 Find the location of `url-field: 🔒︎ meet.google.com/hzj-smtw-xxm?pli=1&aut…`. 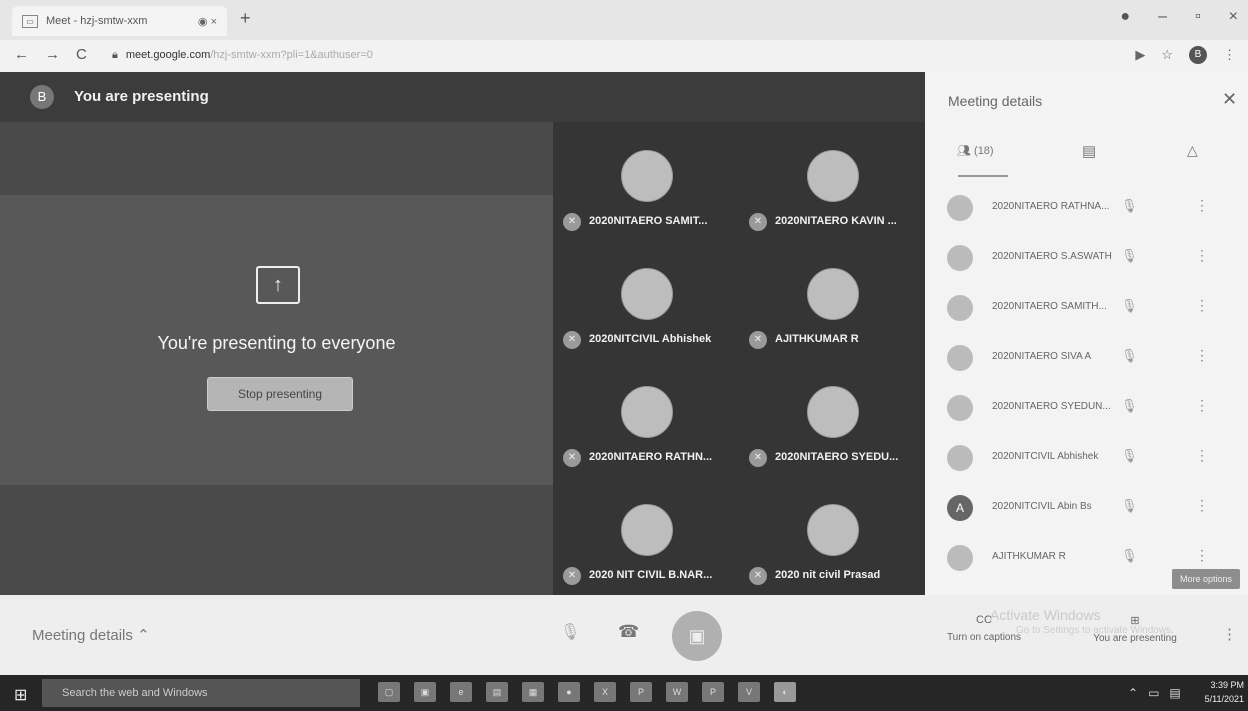

url-field: 🔒︎ meet.google.com/hzj-smtw-xxm?pli=1&aut… is located at coordinates (242, 55).